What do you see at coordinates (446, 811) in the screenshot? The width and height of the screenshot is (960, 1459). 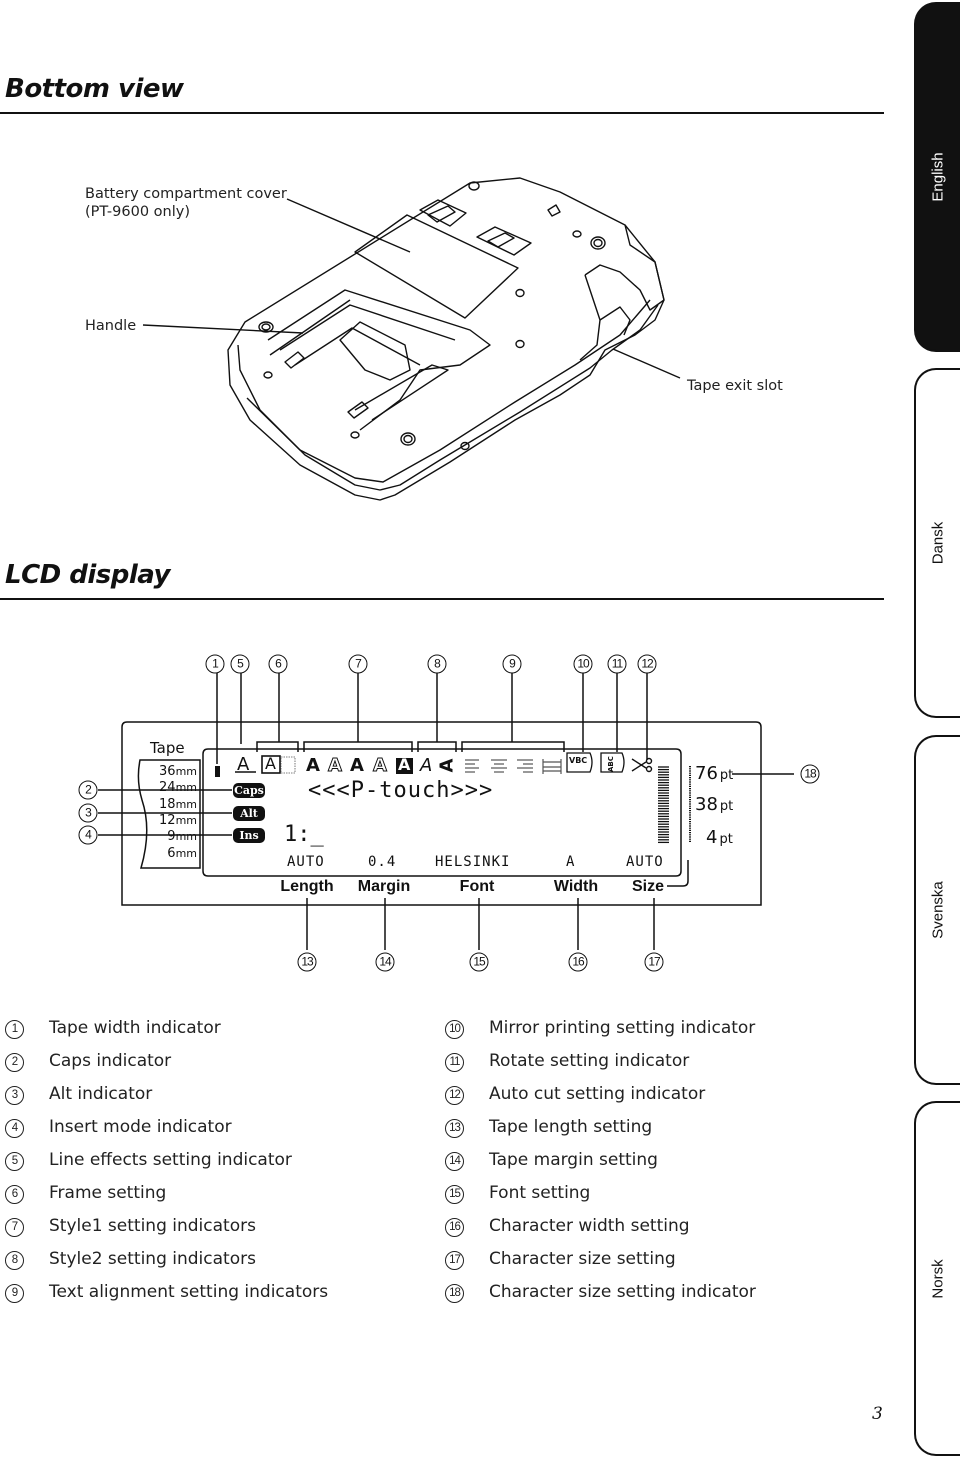 I see `lcd-diagram-lines` at bounding box center [446, 811].